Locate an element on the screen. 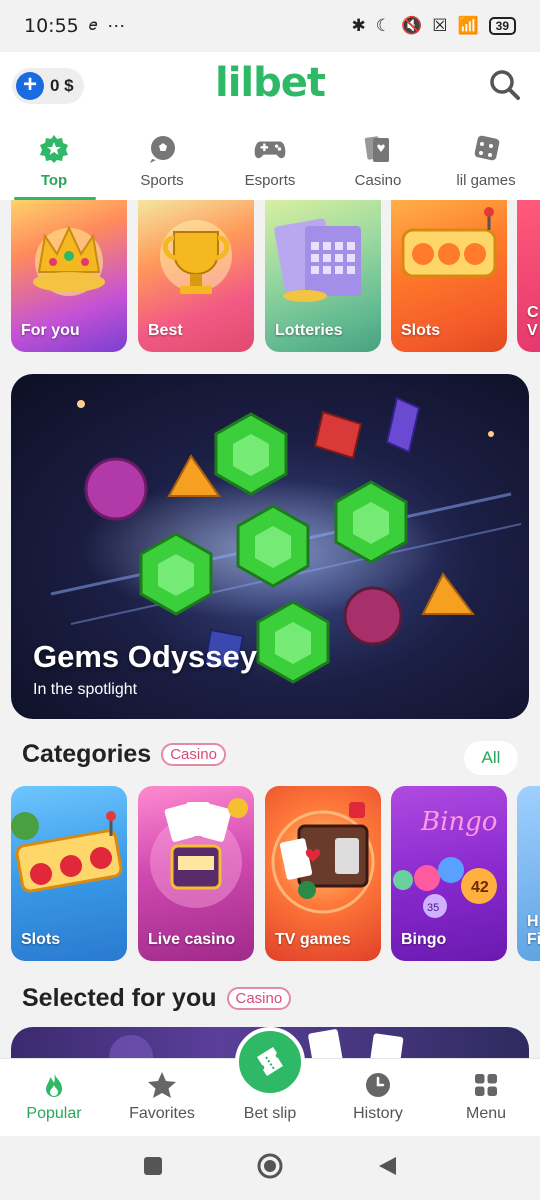 This screenshot has height=1200, width=540. category-label: Slots is located at coordinates (41, 939).